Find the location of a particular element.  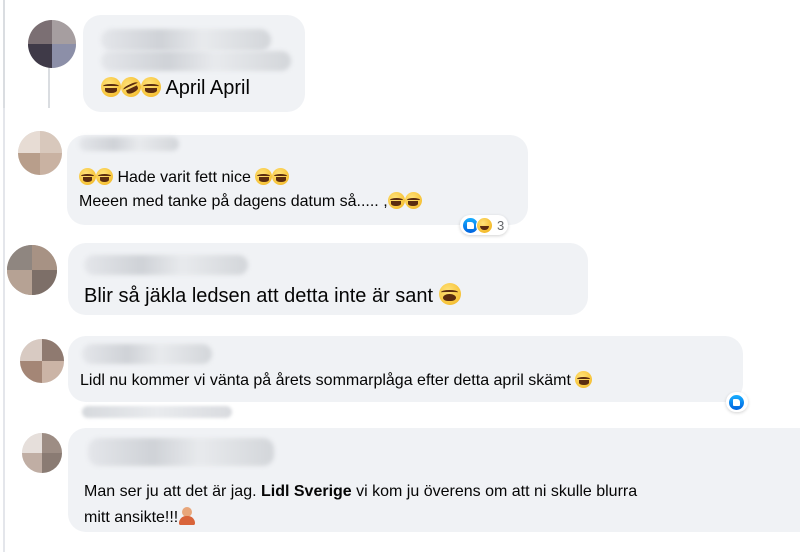

comment-text: April April is located at coordinates (175, 87).